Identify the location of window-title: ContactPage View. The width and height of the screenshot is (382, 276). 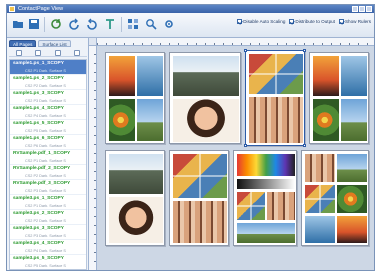
(41, 9).